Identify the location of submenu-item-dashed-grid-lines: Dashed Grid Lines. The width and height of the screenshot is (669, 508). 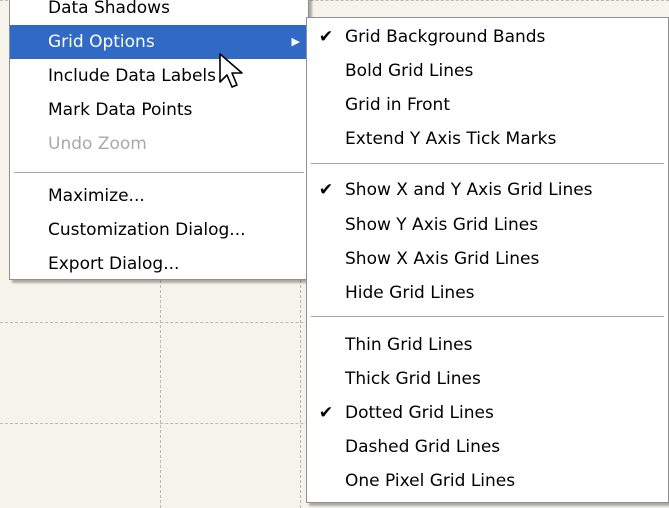
(487, 447).